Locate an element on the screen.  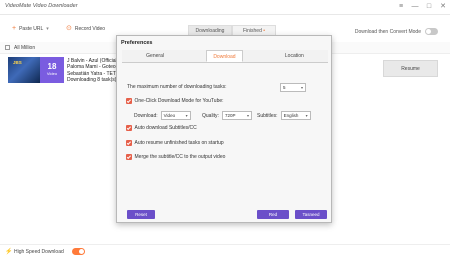
title-bar: VideoMate Video Downloader ≡ — □ ✕ is located at coordinates (225, 7).